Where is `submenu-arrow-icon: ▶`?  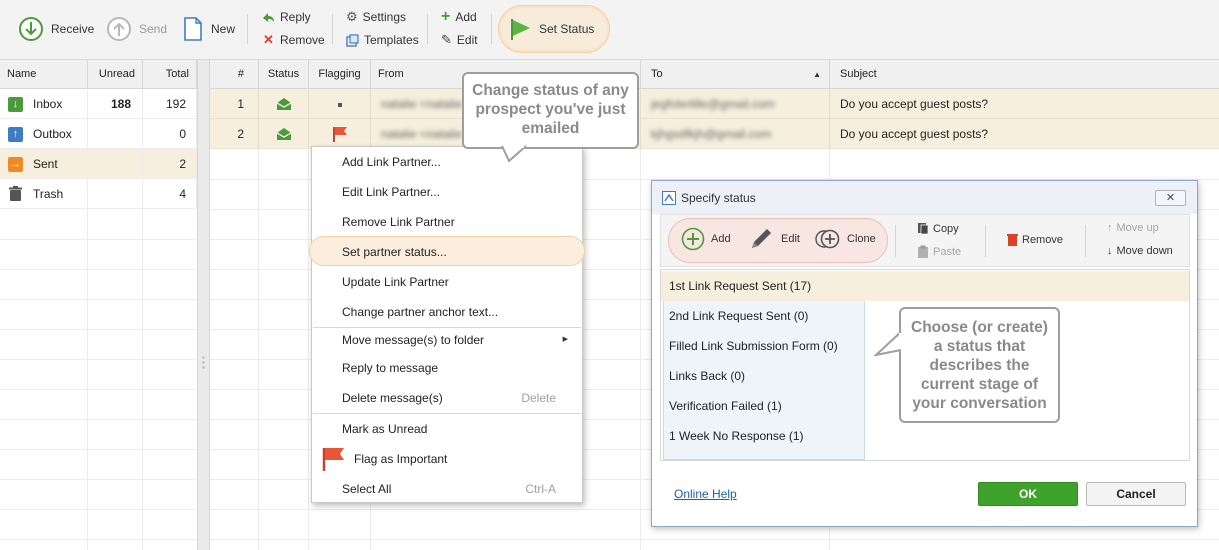
submenu-arrow-icon: ▶ is located at coordinates (565, 339).